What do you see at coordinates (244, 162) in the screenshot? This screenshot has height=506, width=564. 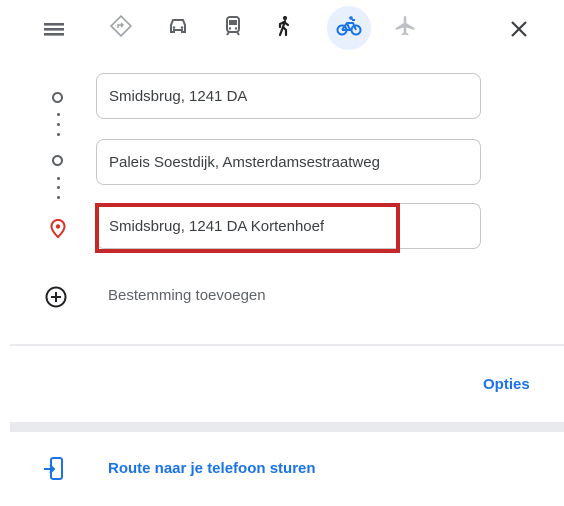 I see `waypoint-field-value: Paleis Soestdijk, Amsterdamsestraatweg` at bounding box center [244, 162].